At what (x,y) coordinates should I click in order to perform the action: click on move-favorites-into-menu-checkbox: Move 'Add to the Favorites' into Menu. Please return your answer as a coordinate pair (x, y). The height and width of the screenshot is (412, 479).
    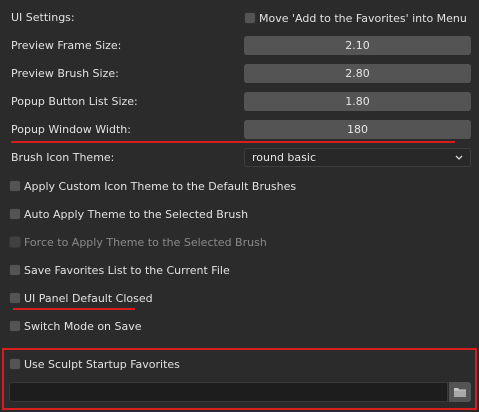
    Looking at the image, I should click on (355, 18).